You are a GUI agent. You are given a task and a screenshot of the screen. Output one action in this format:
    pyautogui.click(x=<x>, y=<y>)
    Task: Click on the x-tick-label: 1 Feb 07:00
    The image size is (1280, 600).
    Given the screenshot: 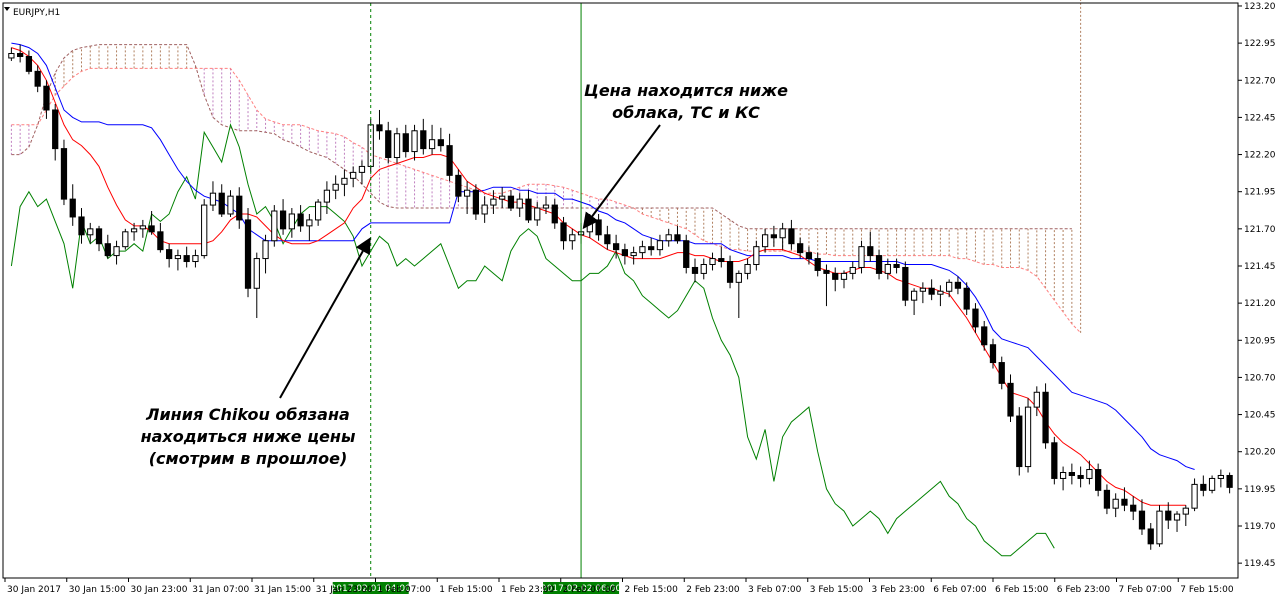 What is the action you would take?
    pyautogui.click(x=405, y=590)
    